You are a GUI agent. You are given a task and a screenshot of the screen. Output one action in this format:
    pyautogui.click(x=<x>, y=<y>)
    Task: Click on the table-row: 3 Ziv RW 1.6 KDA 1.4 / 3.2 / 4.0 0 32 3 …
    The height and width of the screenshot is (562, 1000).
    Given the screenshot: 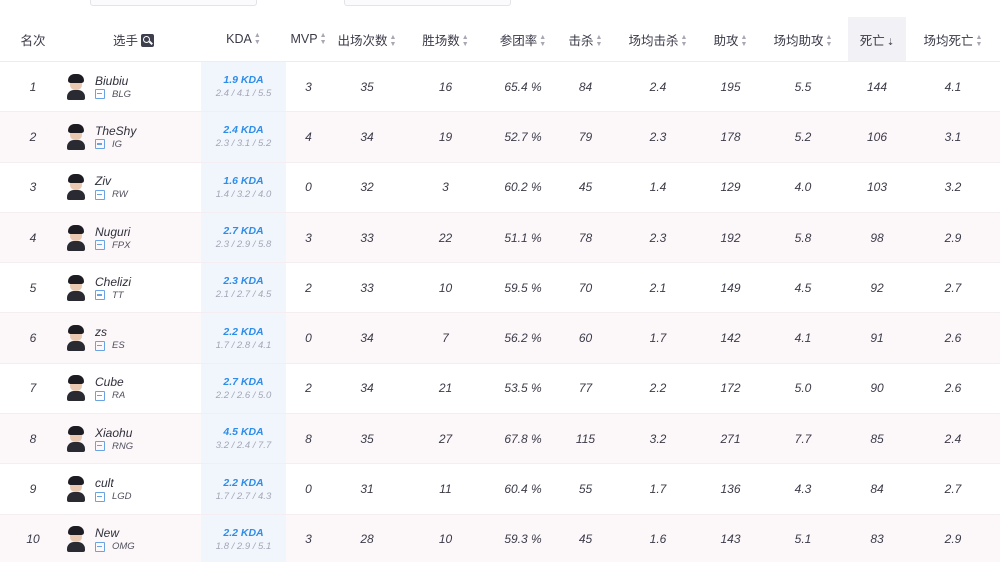 What is the action you would take?
    pyautogui.click(x=500, y=187)
    